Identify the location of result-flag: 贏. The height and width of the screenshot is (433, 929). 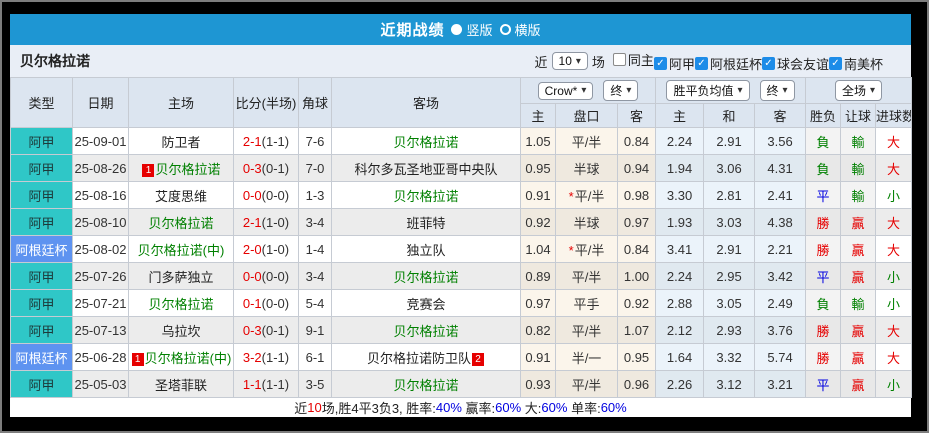
(858, 250).